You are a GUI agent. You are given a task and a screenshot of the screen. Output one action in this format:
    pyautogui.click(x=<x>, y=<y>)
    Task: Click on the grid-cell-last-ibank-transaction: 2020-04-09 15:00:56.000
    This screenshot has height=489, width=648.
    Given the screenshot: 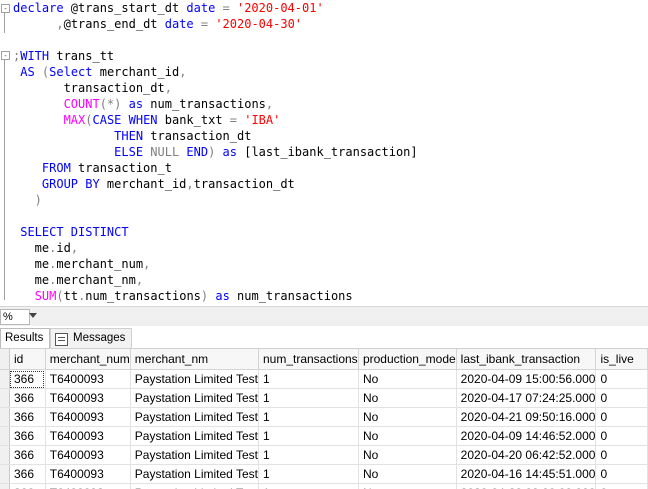 What is the action you would take?
    pyautogui.click(x=526, y=379)
    